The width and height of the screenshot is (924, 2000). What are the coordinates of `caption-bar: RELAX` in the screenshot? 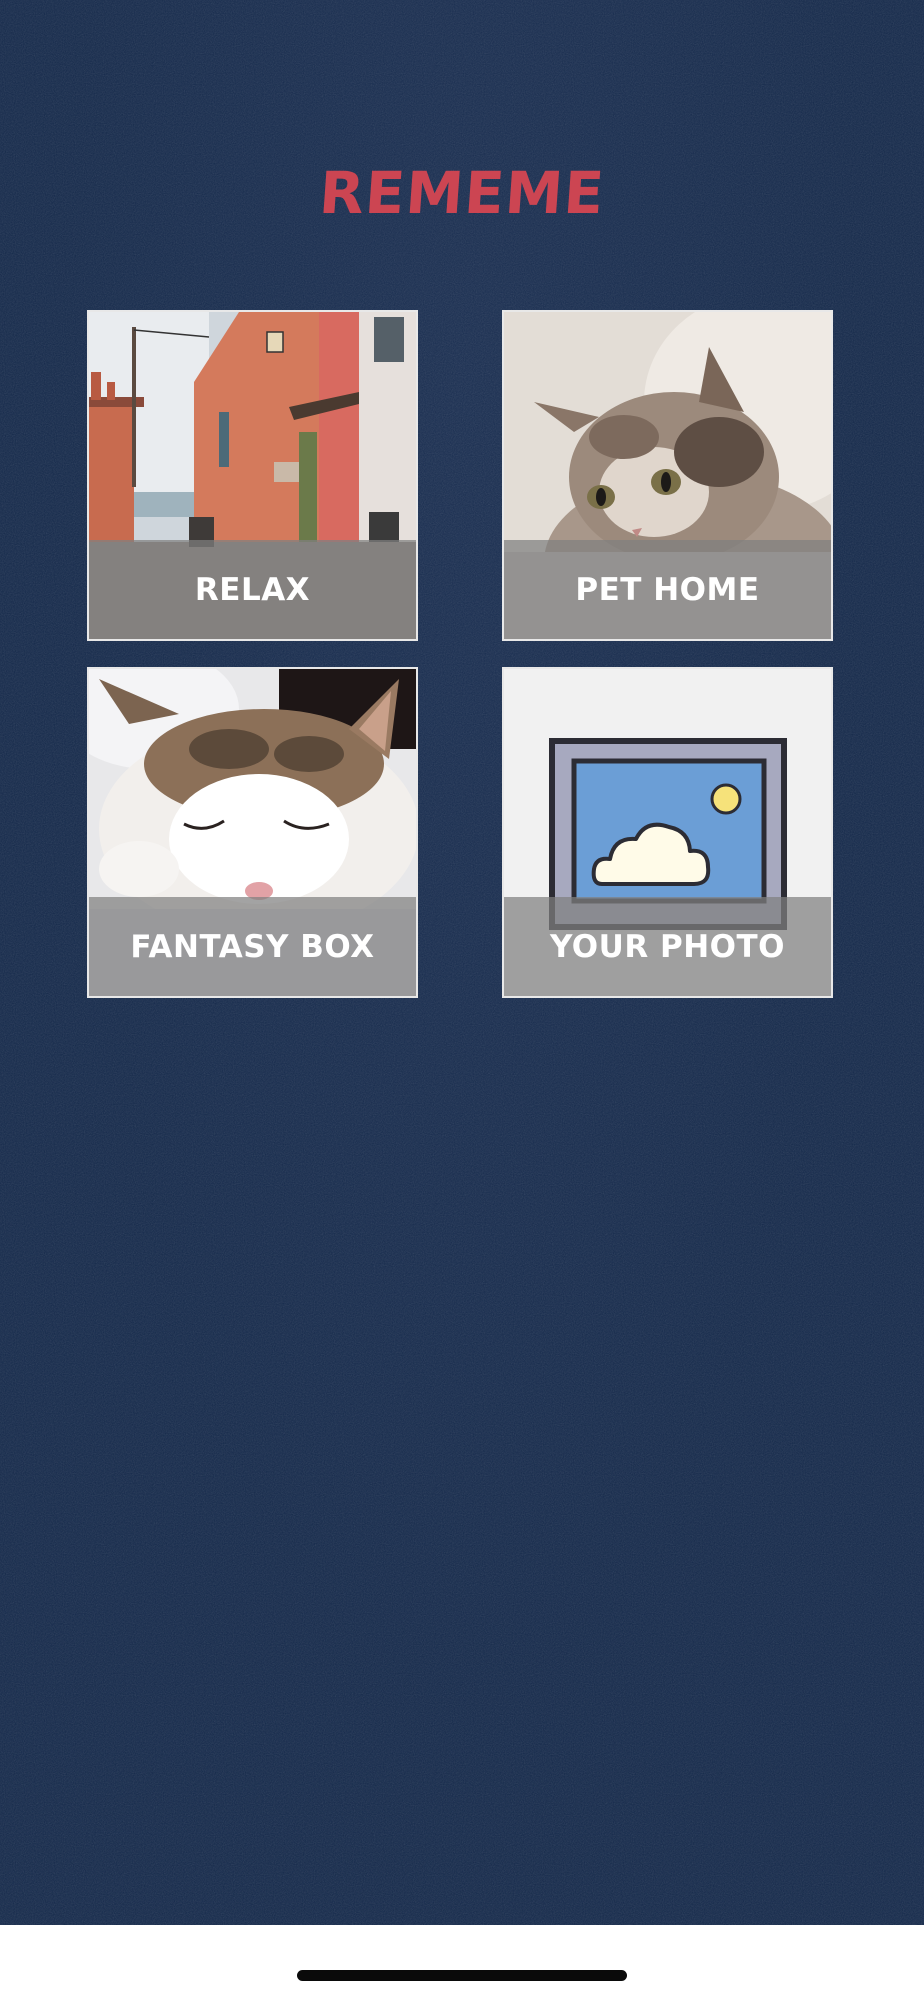 It's located at (252, 589).